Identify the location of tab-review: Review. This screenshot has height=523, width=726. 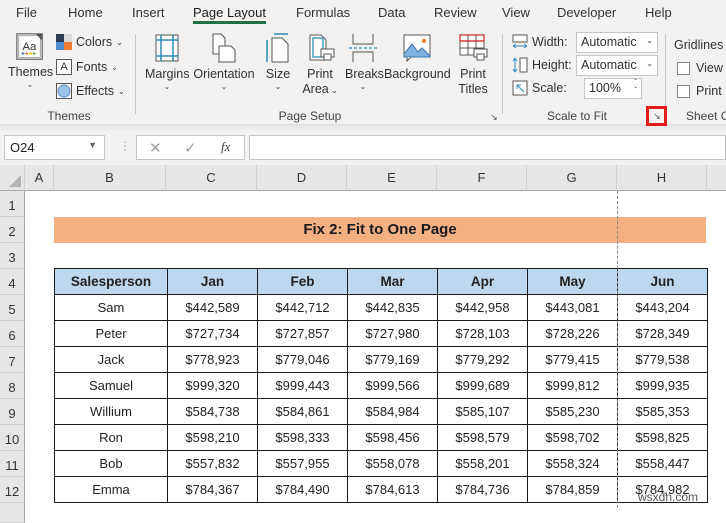
(455, 12).